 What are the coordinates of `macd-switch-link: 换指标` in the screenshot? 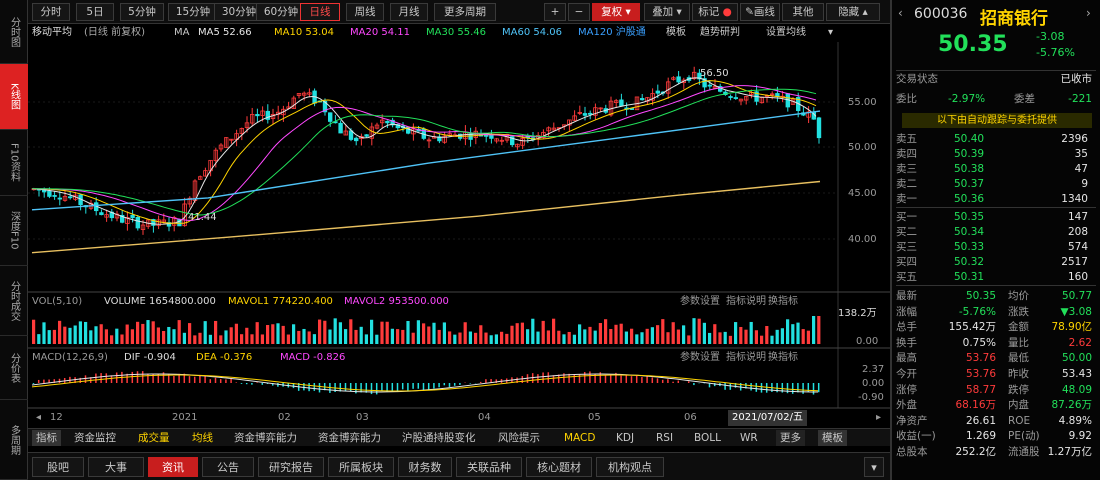 It's located at (783, 356).